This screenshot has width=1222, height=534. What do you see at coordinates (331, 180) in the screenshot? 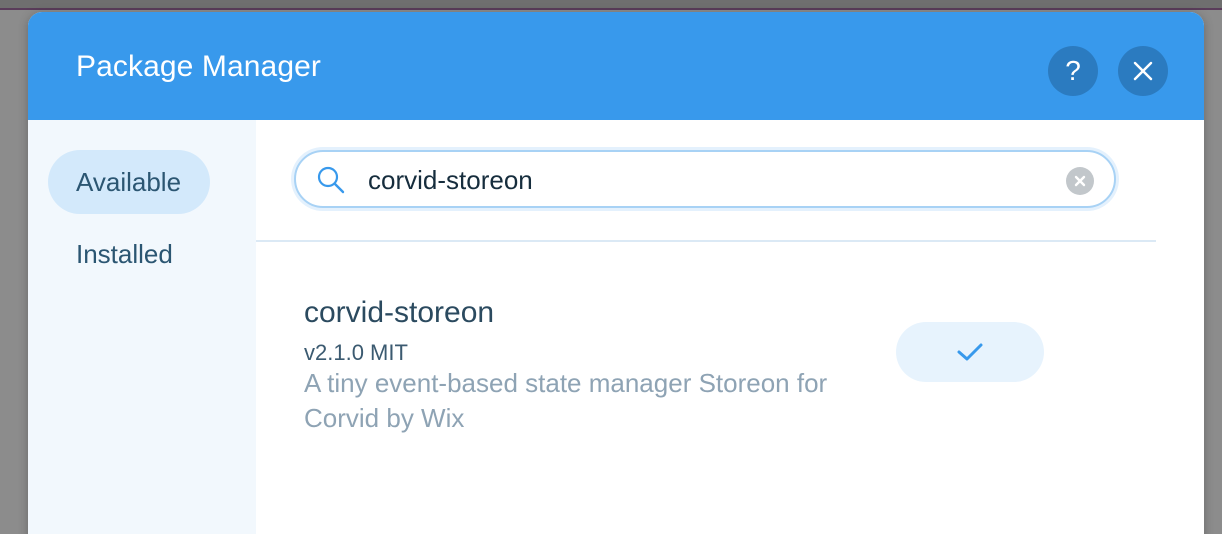
I see `search-icon` at bounding box center [331, 180].